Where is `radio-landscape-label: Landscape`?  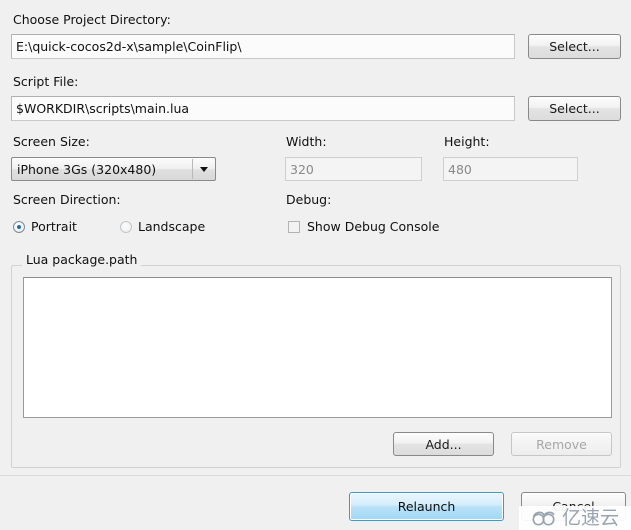
radio-landscape-label: Landscape is located at coordinates (172, 226).